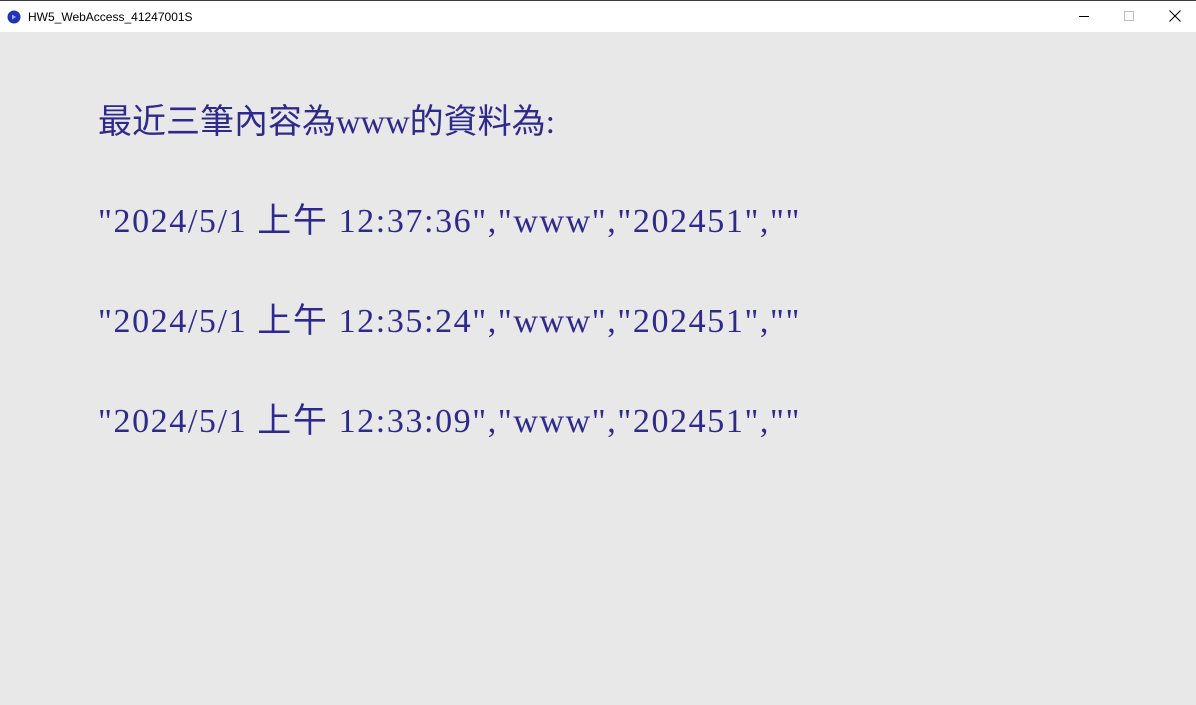  I want to click on close-icon, so click(1175, 16).